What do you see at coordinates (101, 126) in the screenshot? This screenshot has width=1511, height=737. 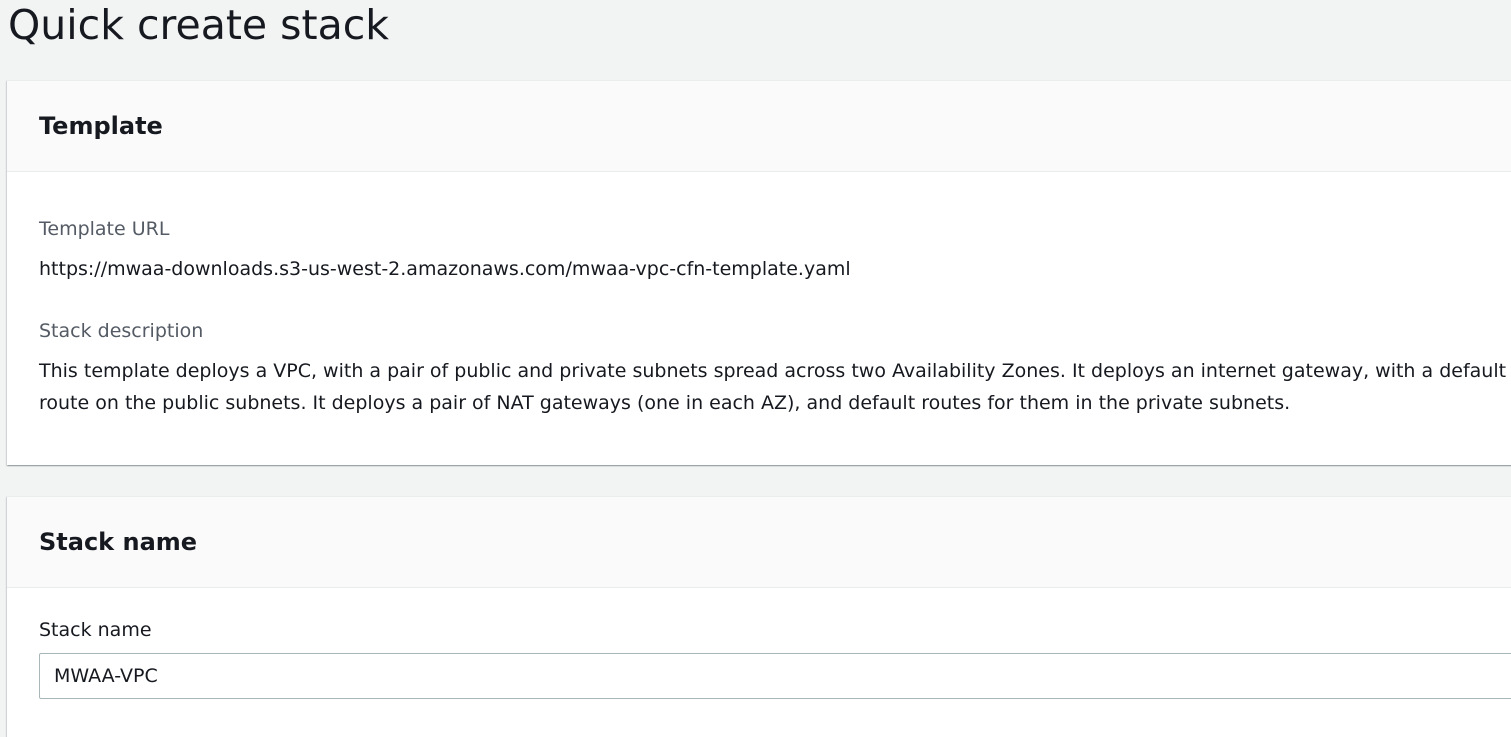 I see `template-panel-title: Template` at bounding box center [101, 126].